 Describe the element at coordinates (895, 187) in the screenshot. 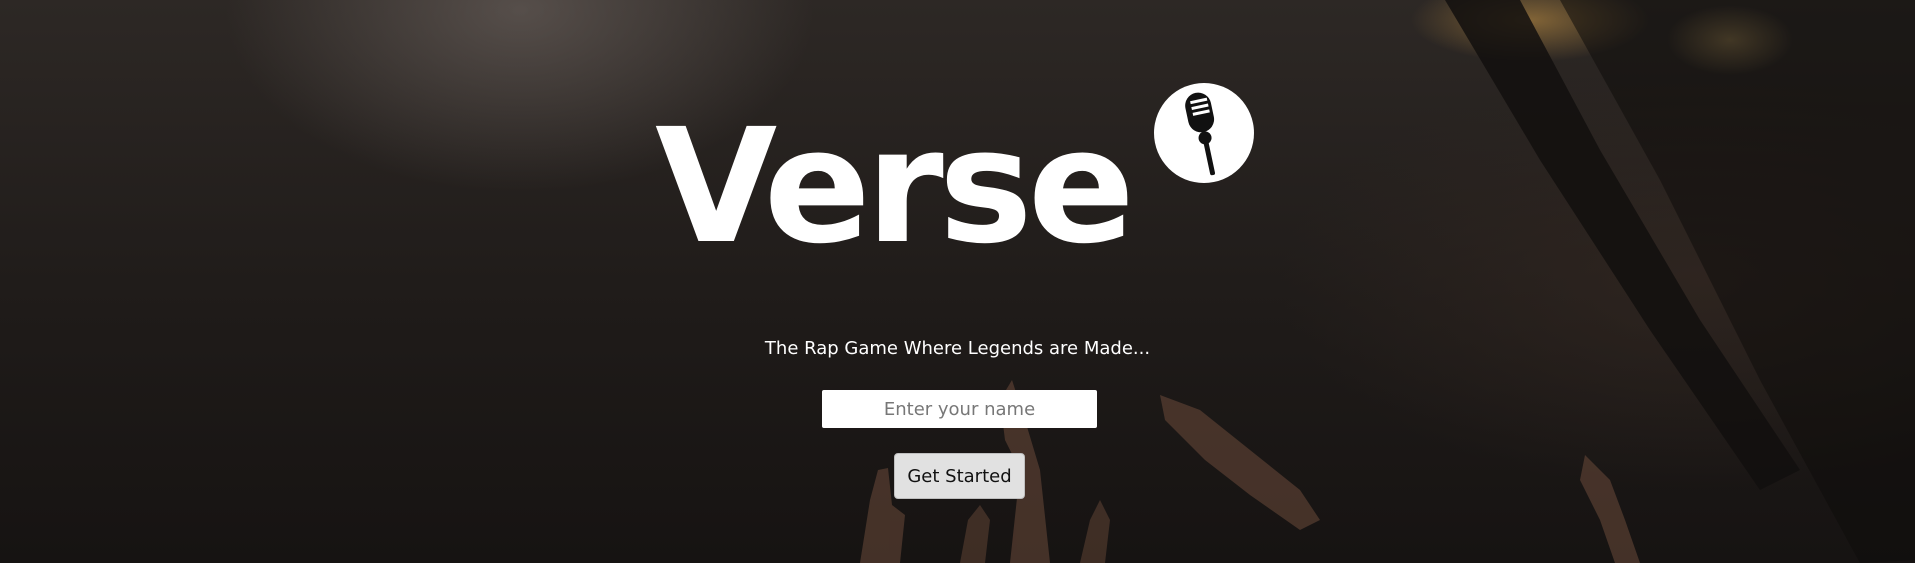

I see `app-logo-title: Verse` at that location.